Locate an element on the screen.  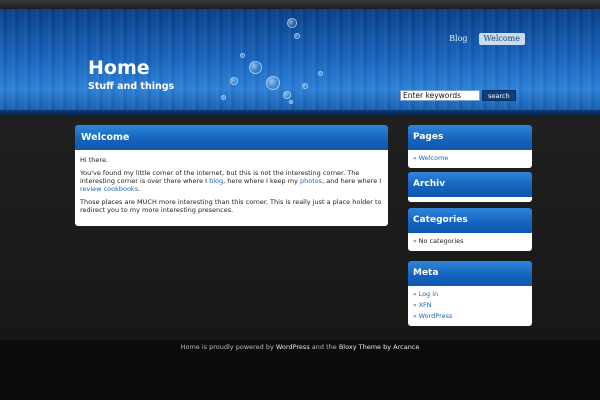
categories-list: No categories is located at coordinates (470, 242).